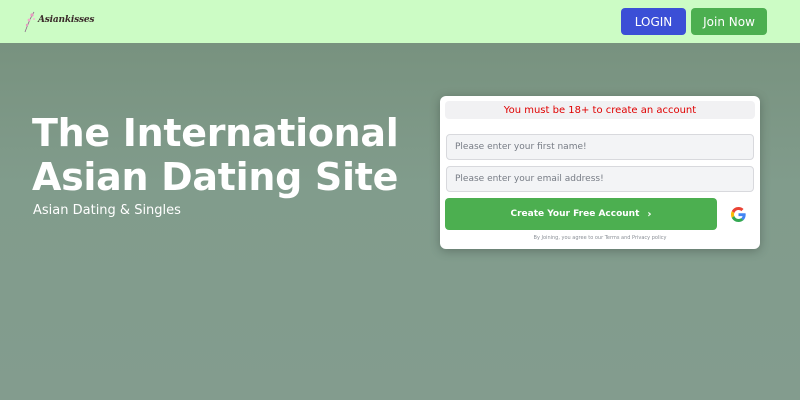 Image resolution: width=800 pixels, height=400 pixels. What do you see at coordinates (600, 147) in the screenshot?
I see `first-name-input` at bounding box center [600, 147].